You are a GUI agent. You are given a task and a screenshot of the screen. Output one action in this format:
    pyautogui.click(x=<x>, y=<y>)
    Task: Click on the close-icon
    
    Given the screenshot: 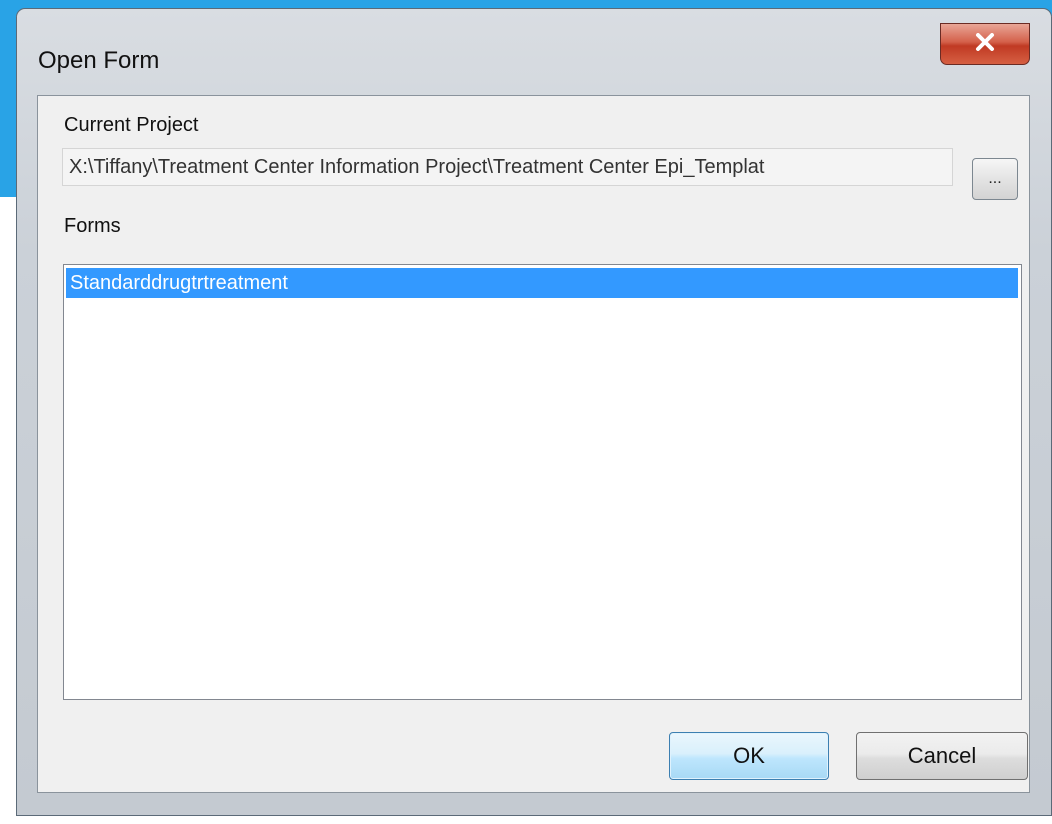 What is the action you would take?
    pyautogui.click(x=985, y=44)
    